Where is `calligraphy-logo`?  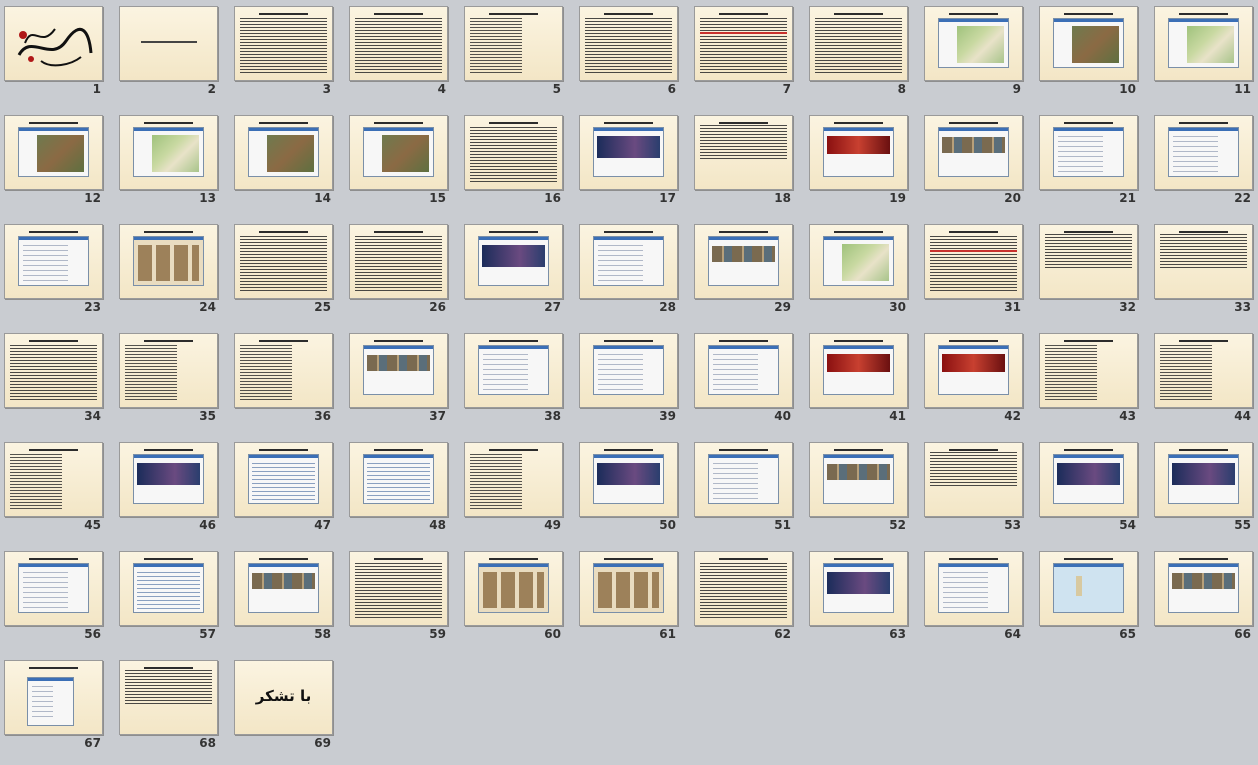
calligraphy-logo is located at coordinates (55, 47).